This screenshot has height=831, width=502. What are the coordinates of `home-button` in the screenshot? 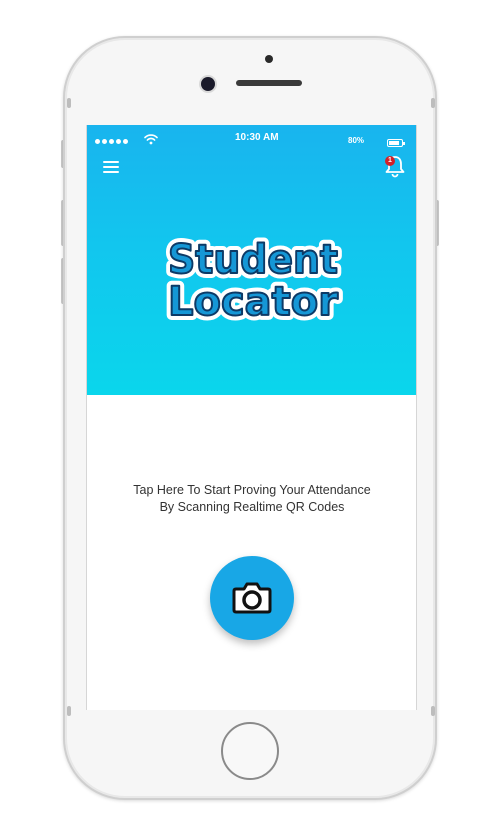 It's located at (250, 751).